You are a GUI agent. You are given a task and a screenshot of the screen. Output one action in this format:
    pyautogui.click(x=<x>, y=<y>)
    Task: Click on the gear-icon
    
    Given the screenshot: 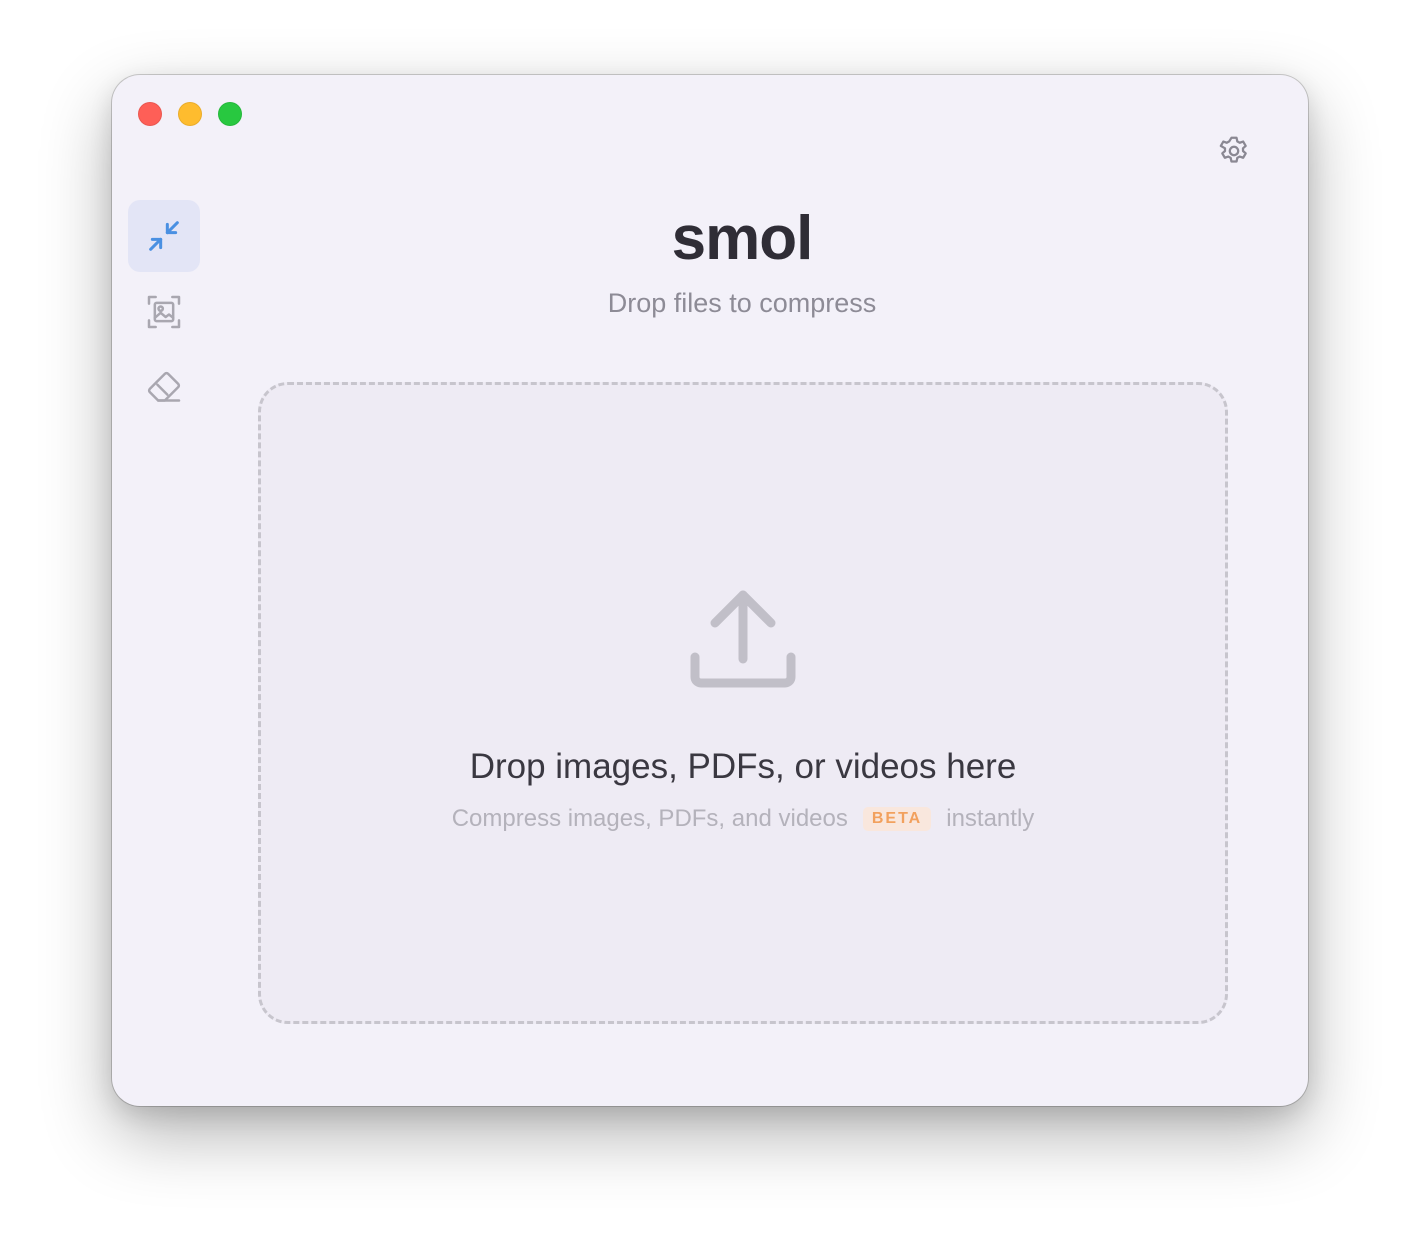 What is the action you would take?
    pyautogui.click(x=1233, y=149)
    